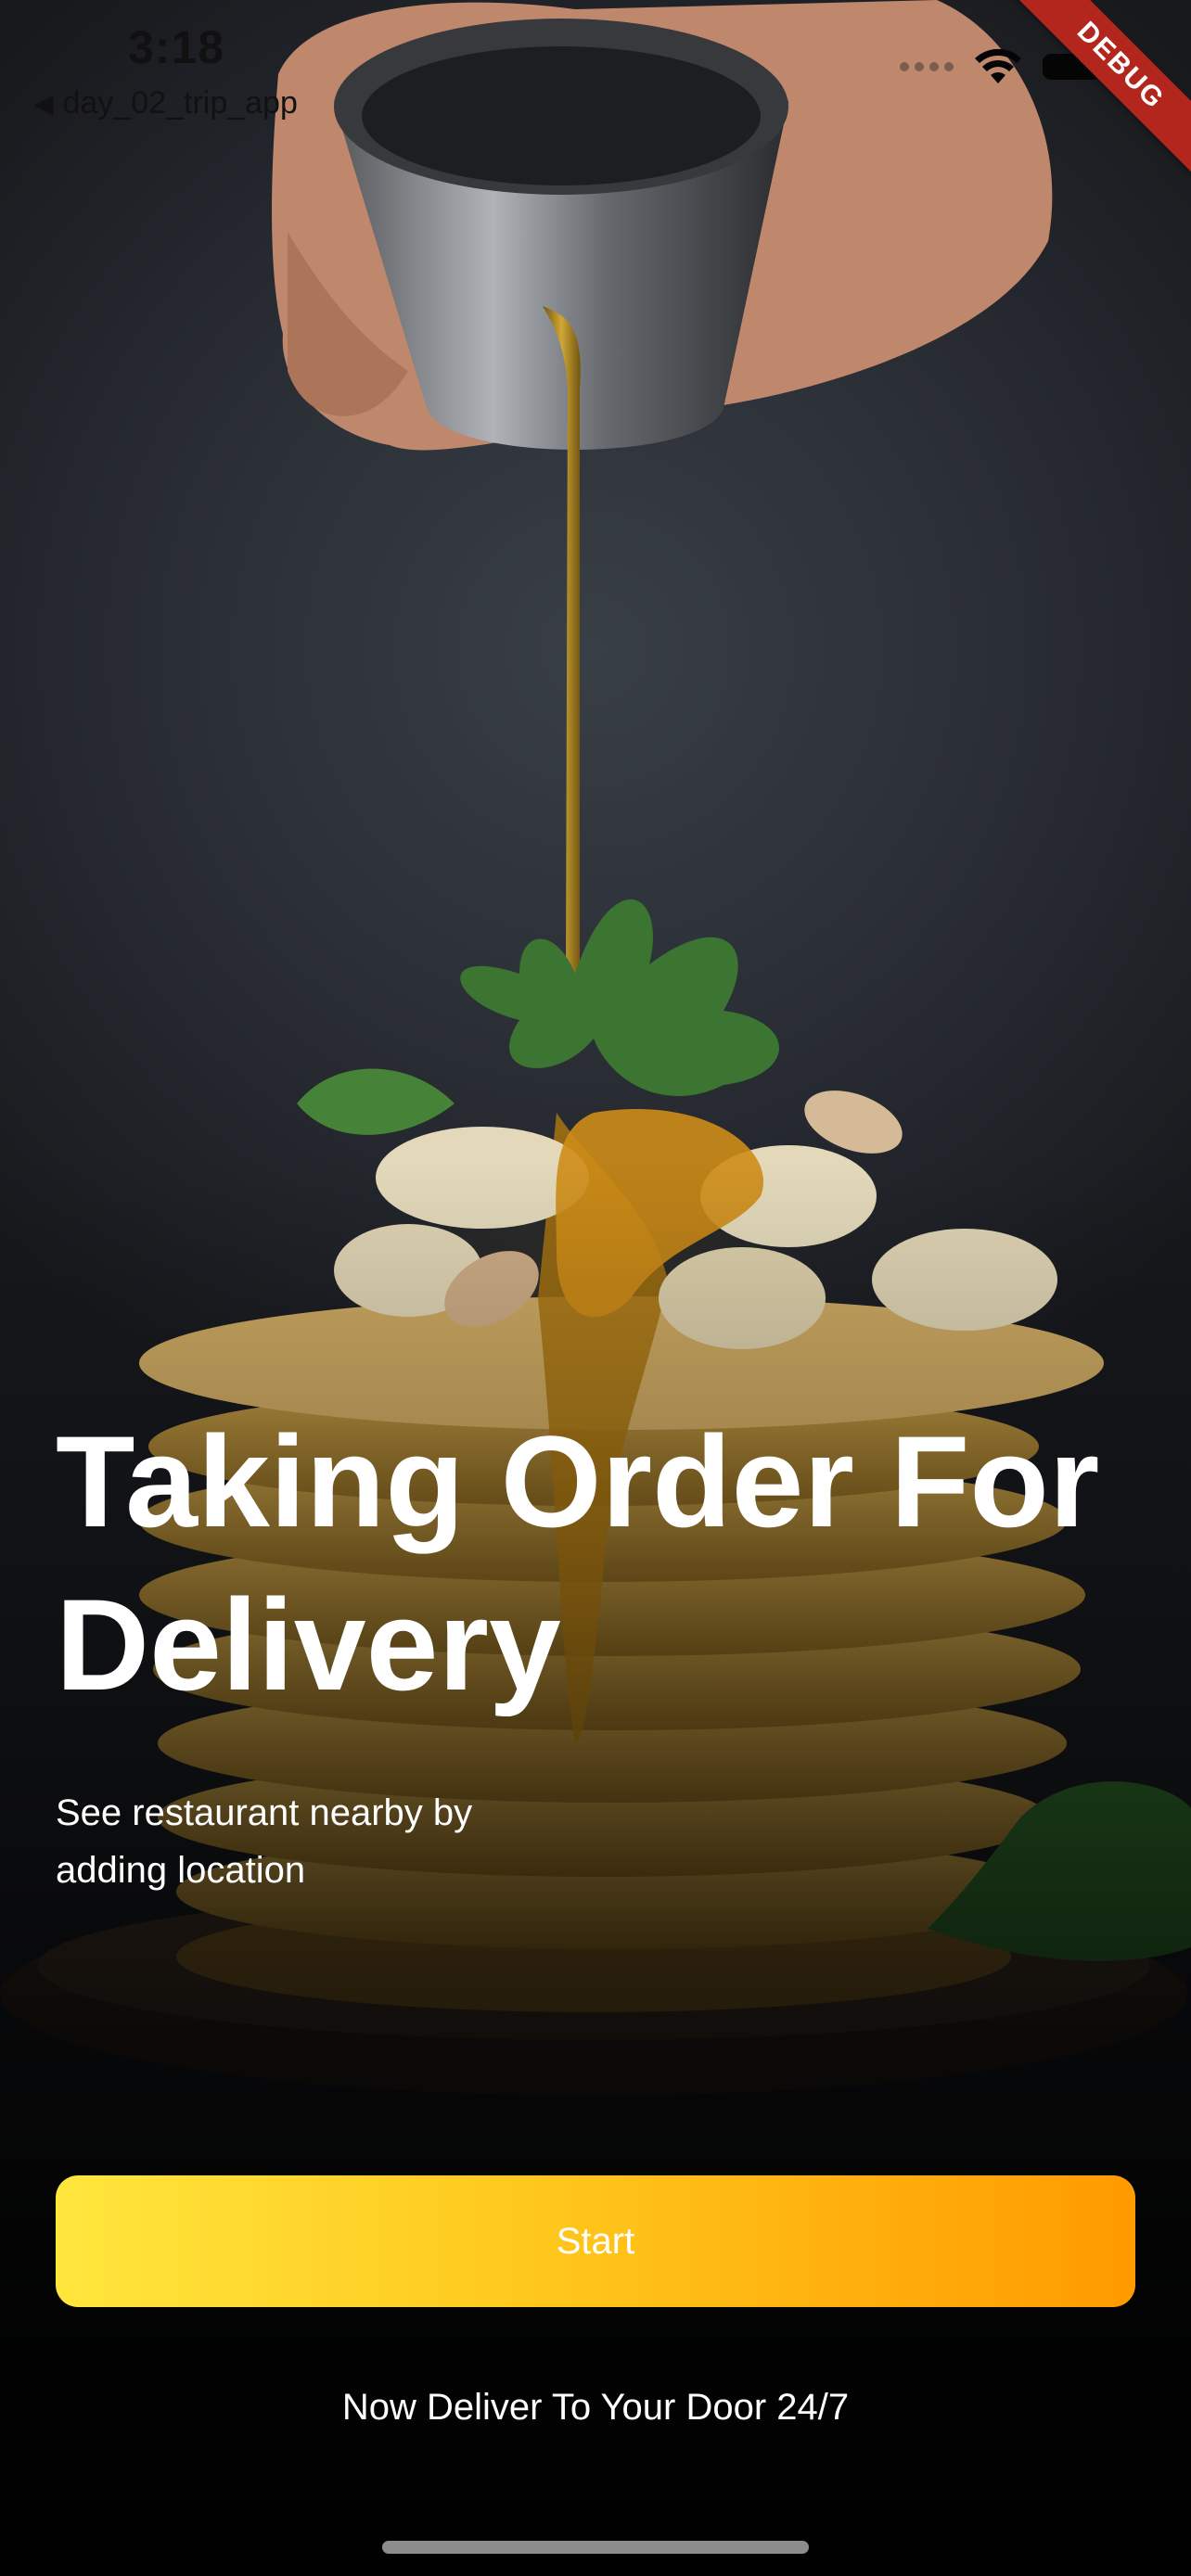  What do you see at coordinates (177, 47) in the screenshot?
I see `status-time: 3:18` at bounding box center [177, 47].